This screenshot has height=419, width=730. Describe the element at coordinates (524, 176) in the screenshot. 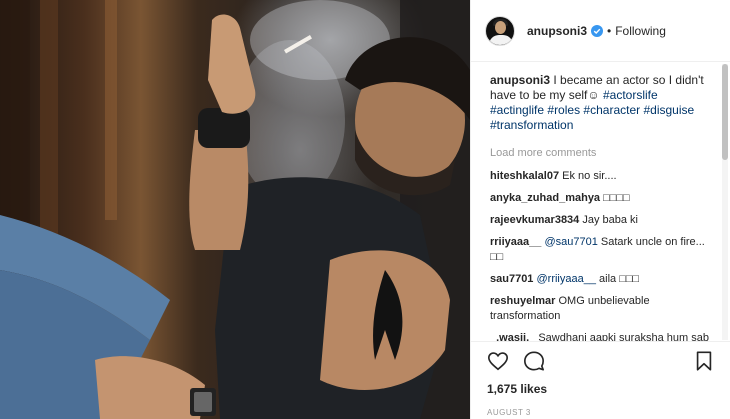

I see `comment-username: hiteshkalal07` at that location.